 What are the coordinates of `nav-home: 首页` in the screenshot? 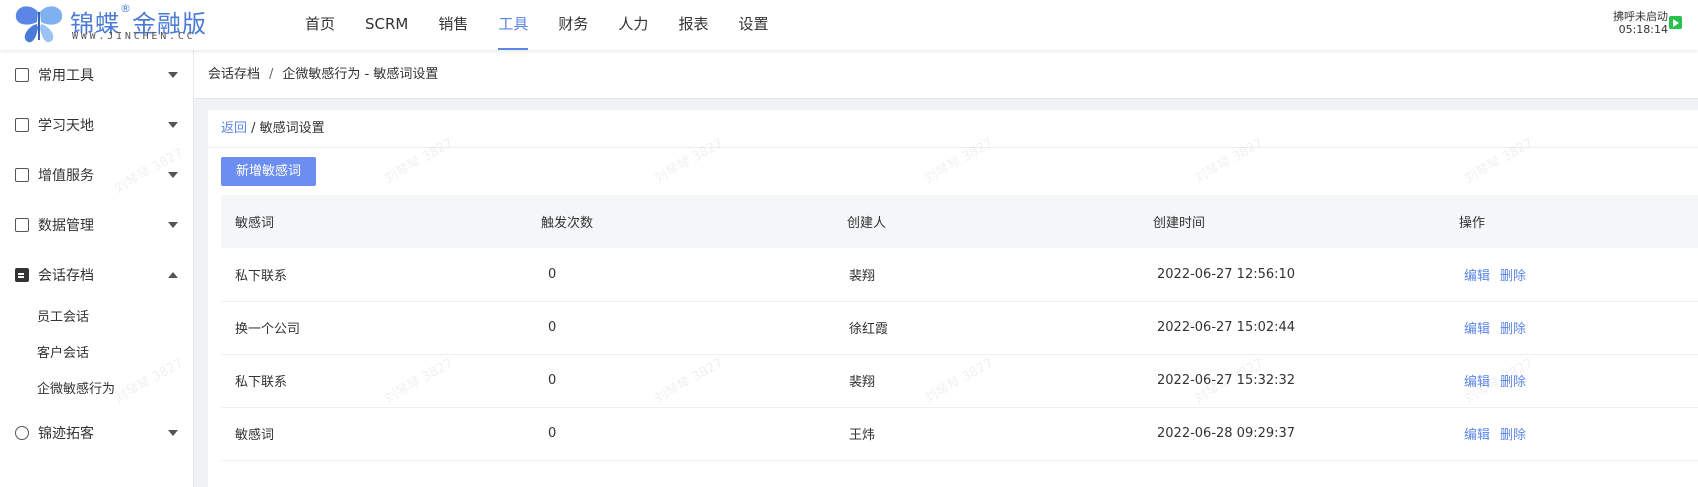 It's located at (320, 25).